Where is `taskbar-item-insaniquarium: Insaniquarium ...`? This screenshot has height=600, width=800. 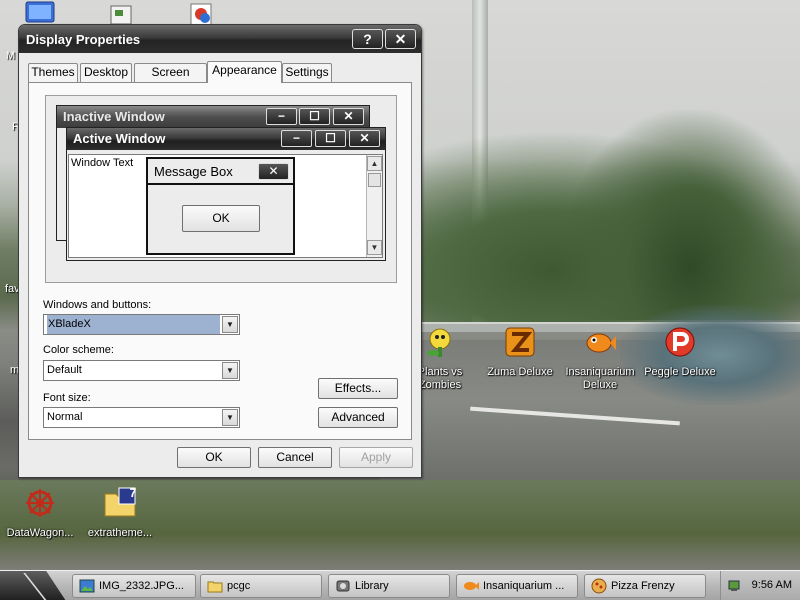
taskbar-item-insaniquarium: Insaniquarium ... is located at coordinates (517, 586).